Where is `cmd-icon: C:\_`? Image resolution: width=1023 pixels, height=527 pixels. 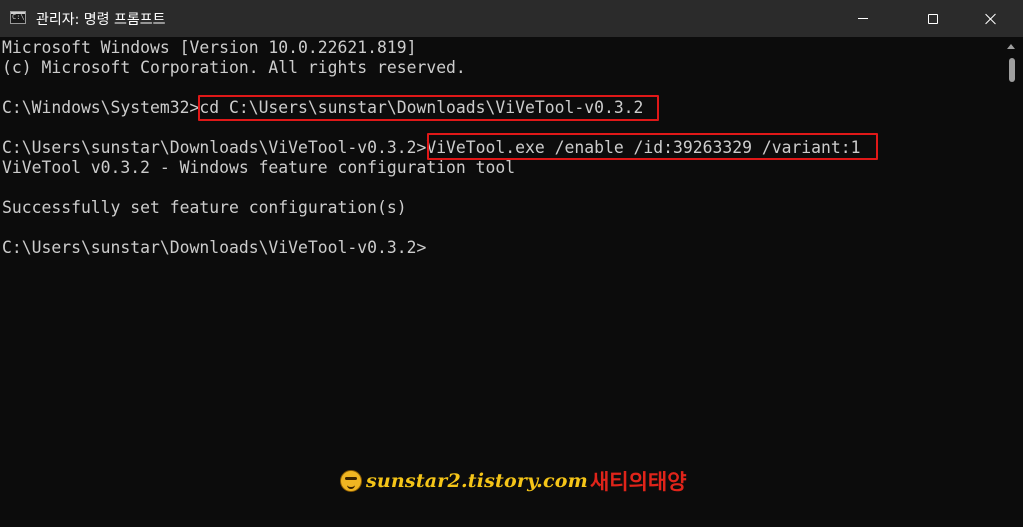
cmd-icon: C:\_ is located at coordinates (18, 17).